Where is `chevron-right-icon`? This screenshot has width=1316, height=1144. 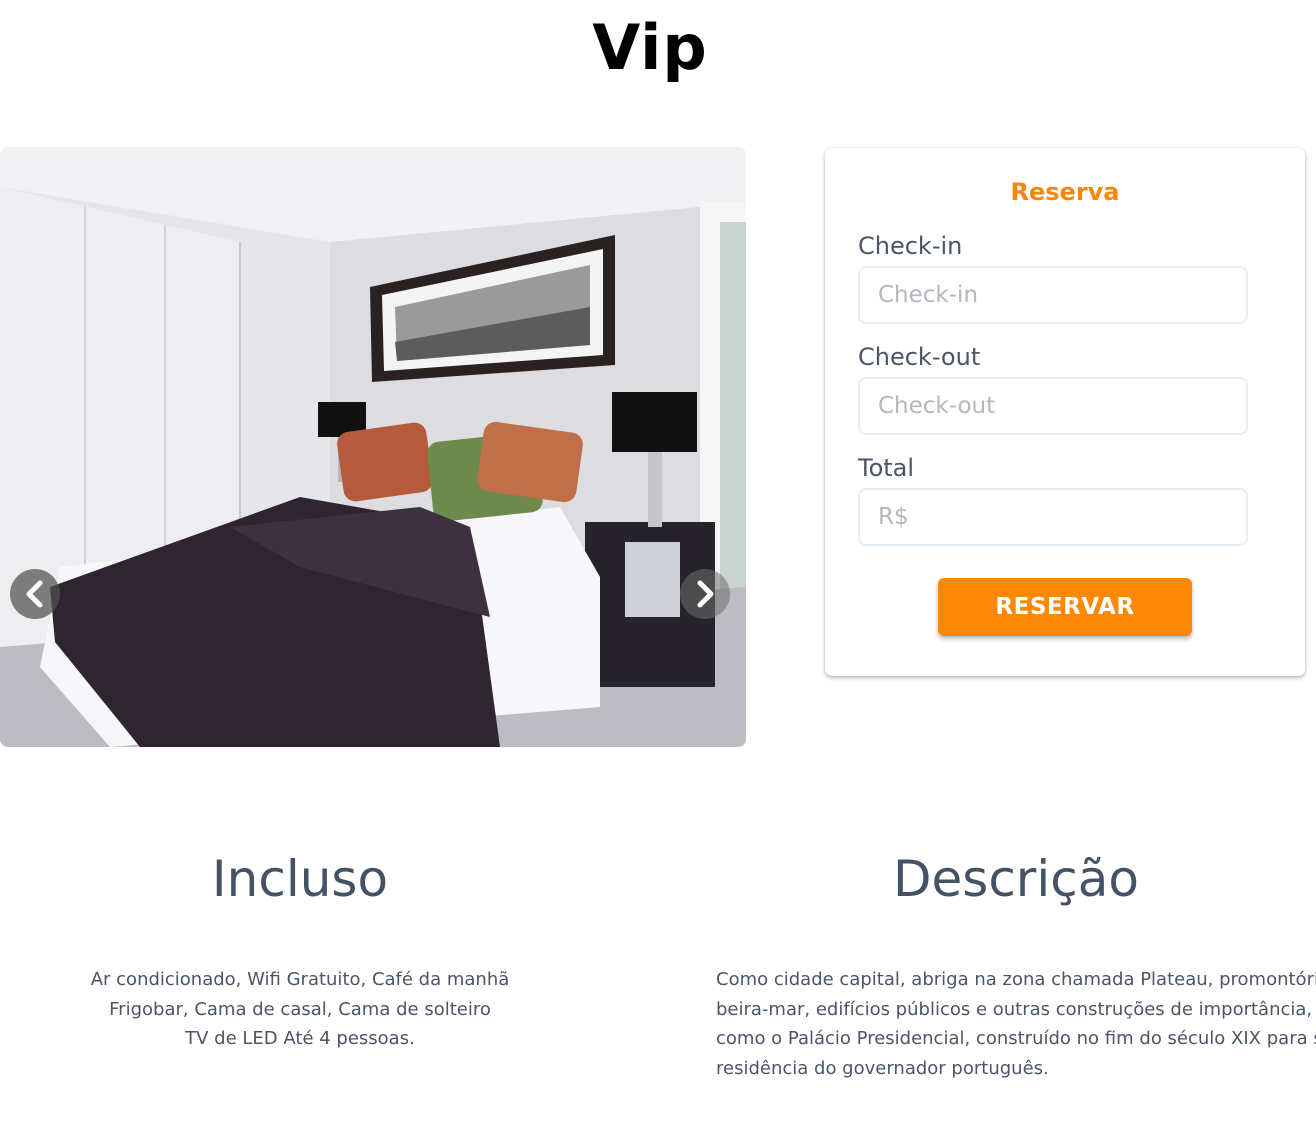 chevron-right-icon is located at coordinates (705, 594).